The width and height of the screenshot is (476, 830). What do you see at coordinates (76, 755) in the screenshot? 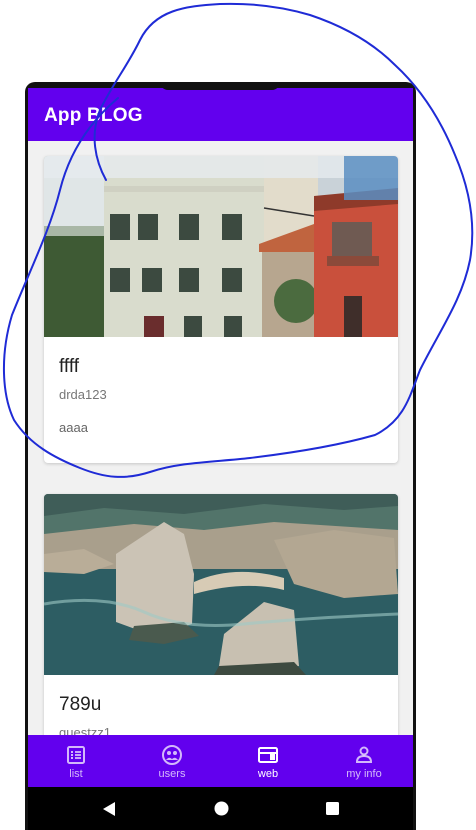
I see `list-icon` at bounding box center [76, 755].